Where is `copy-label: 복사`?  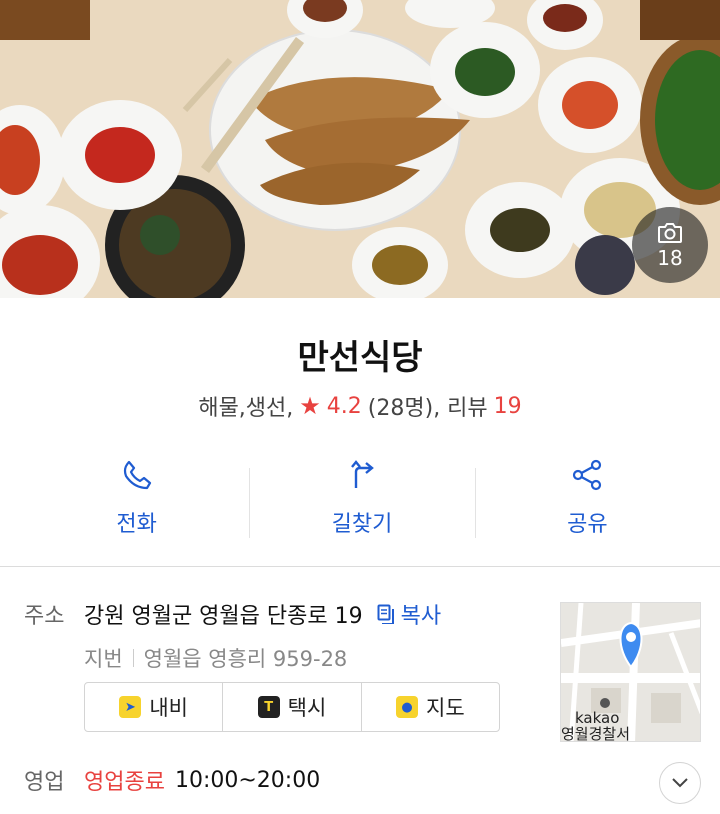
copy-label: 복사 is located at coordinates (421, 616).